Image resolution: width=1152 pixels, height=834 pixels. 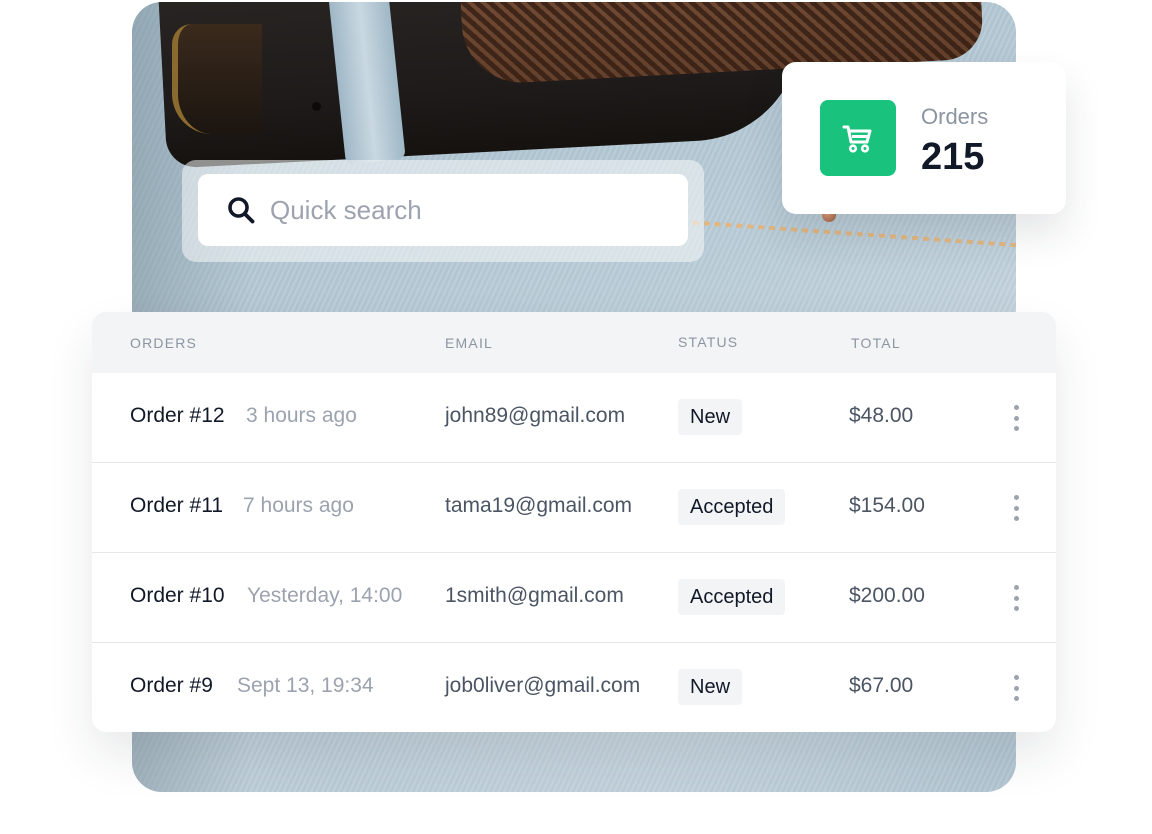 I want to click on order-number: Order #9, so click(x=171, y=686).